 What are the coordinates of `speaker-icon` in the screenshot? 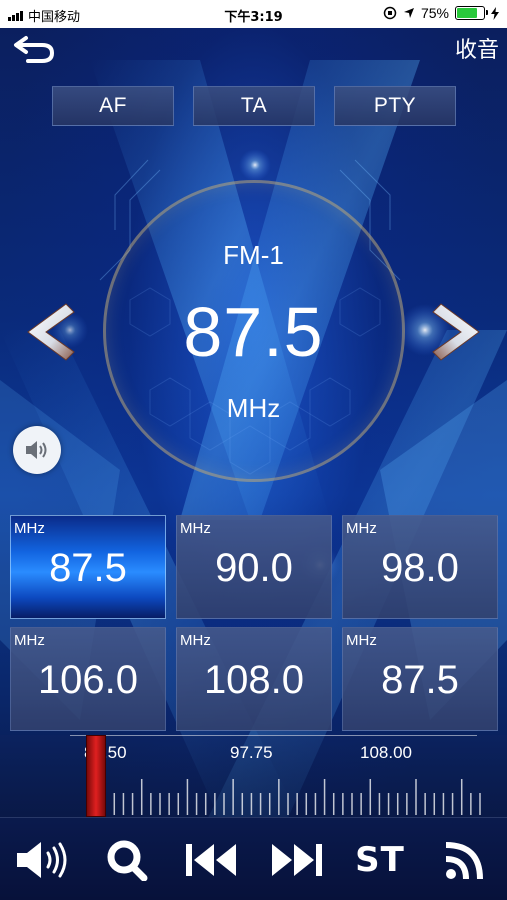 It's located at (36, 450).